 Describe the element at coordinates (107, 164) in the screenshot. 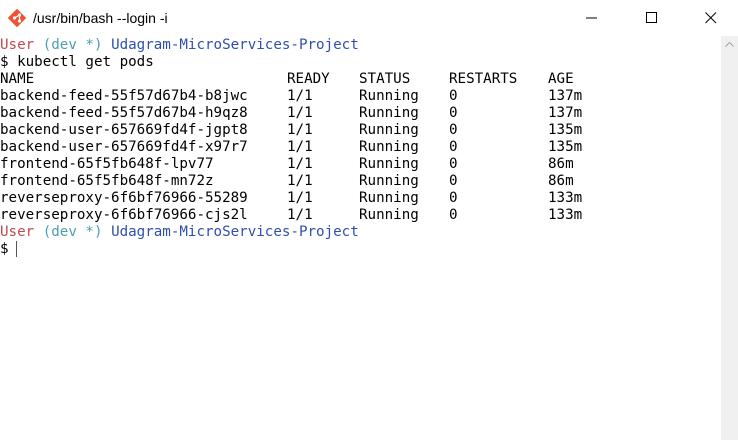

I see `pod-name: frontend-65f5fb648f-lpv77` at that location.